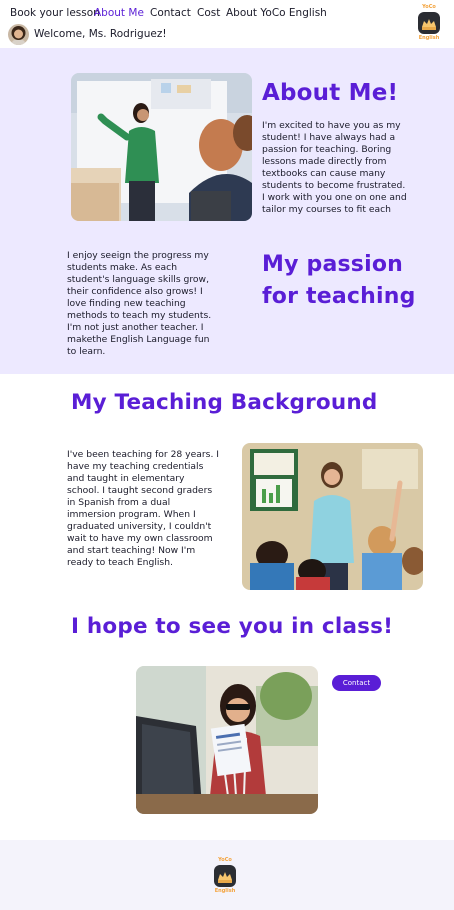 This screenshot has width=454, height=910. Describe the element at coordinates (339, 296) in the screenshot. I see `passion-title-line2: for teaching` at that location.